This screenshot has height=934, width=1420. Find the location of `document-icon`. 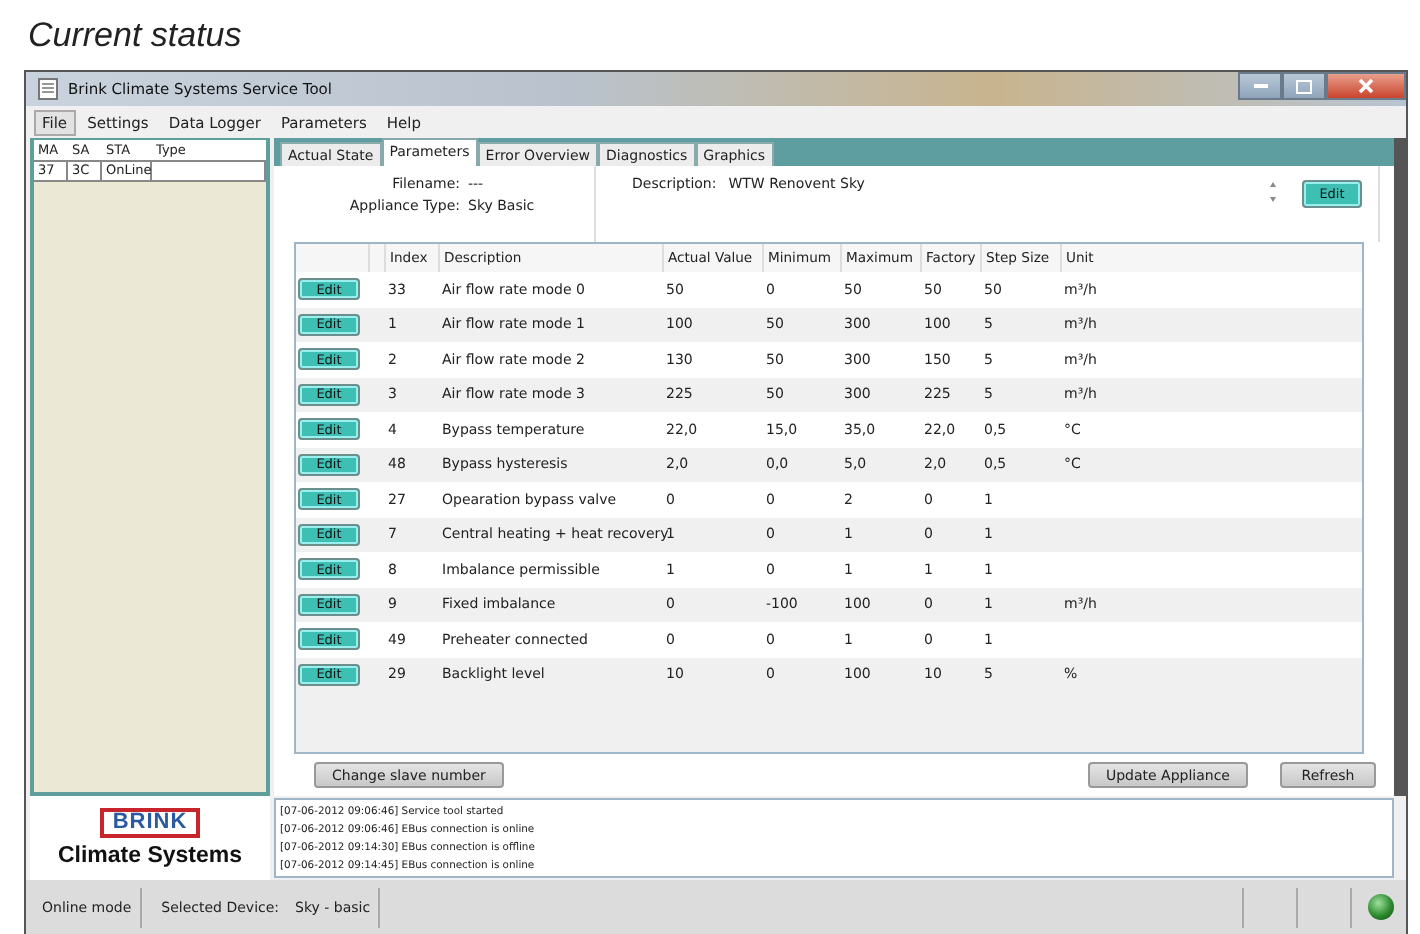

document-icon is located at coordinates (48, 89).